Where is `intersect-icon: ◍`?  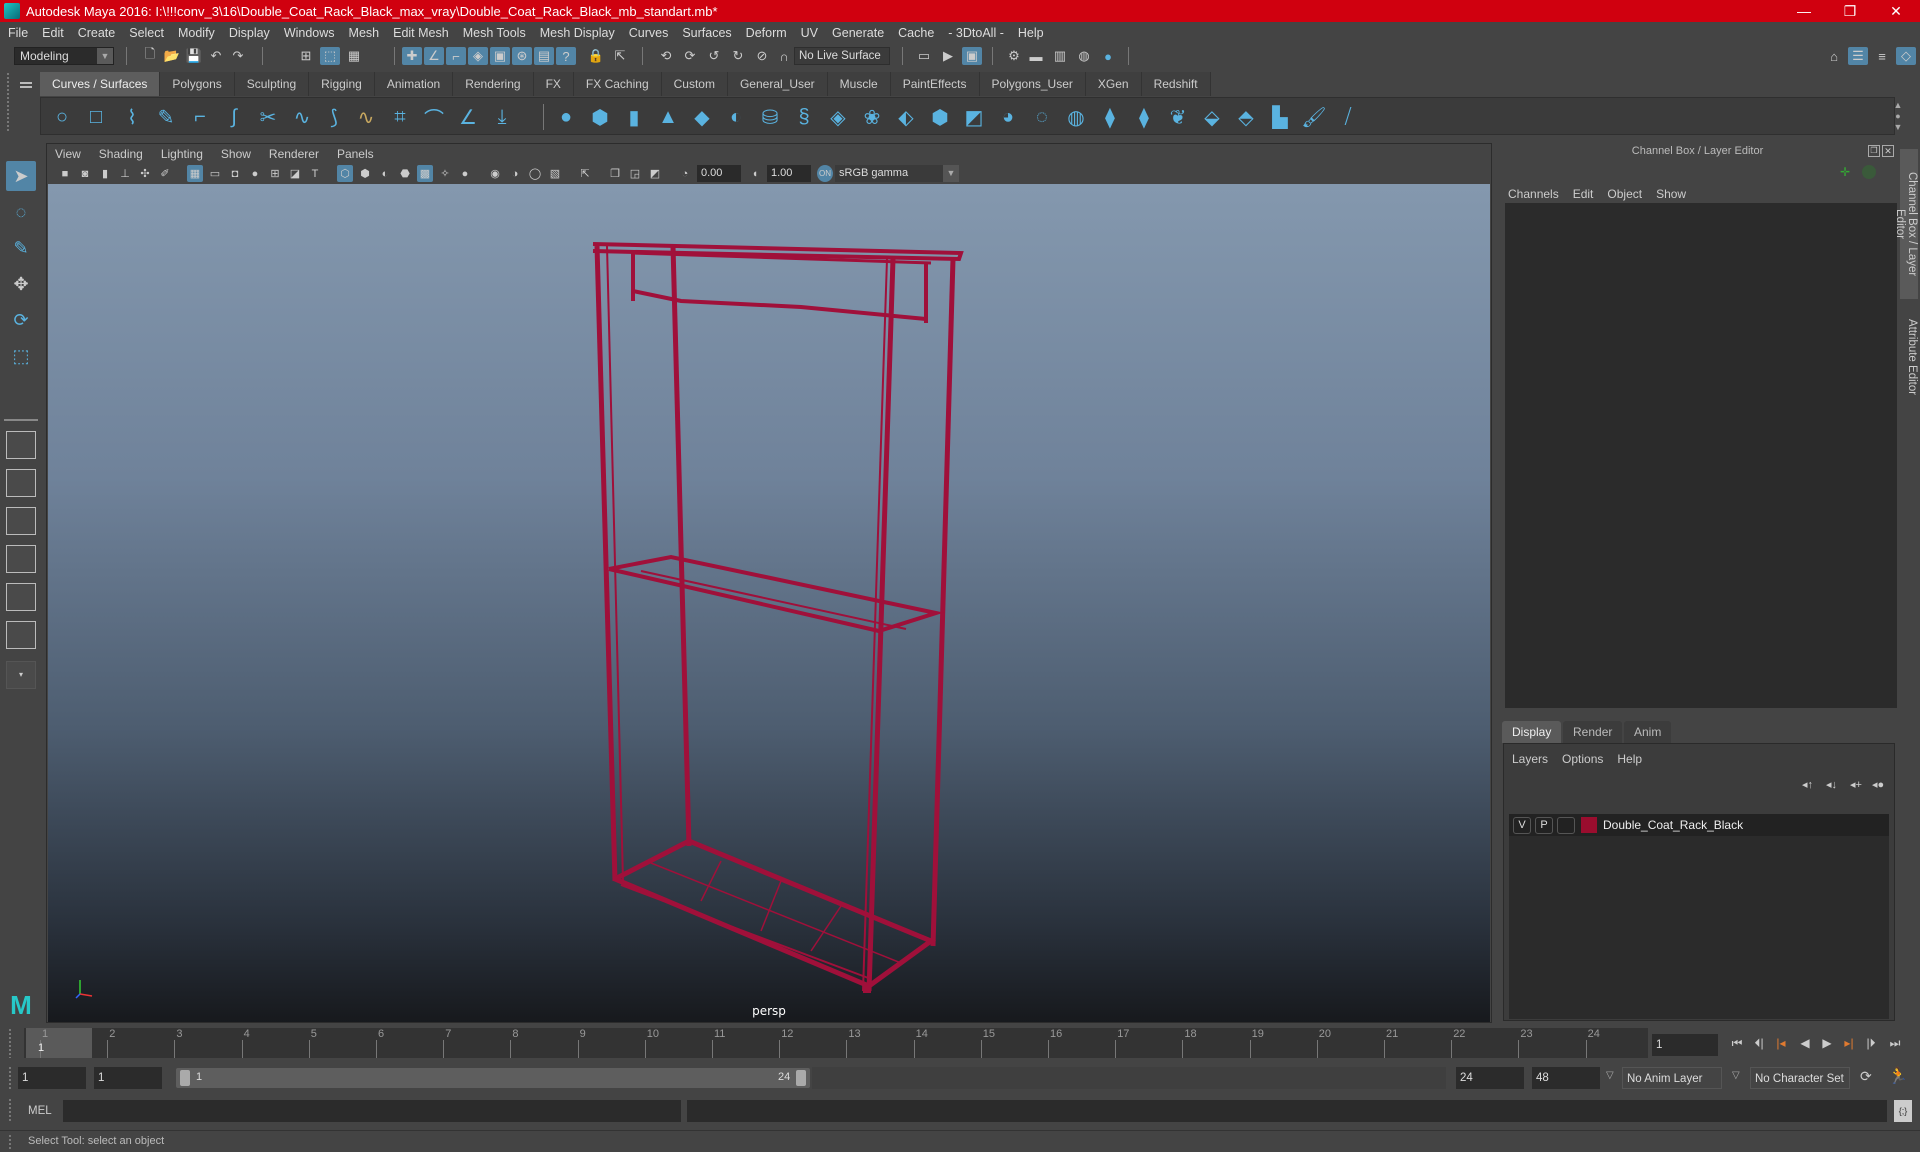
intersect-icon: ◍ is located at coordinates (1076, 117).